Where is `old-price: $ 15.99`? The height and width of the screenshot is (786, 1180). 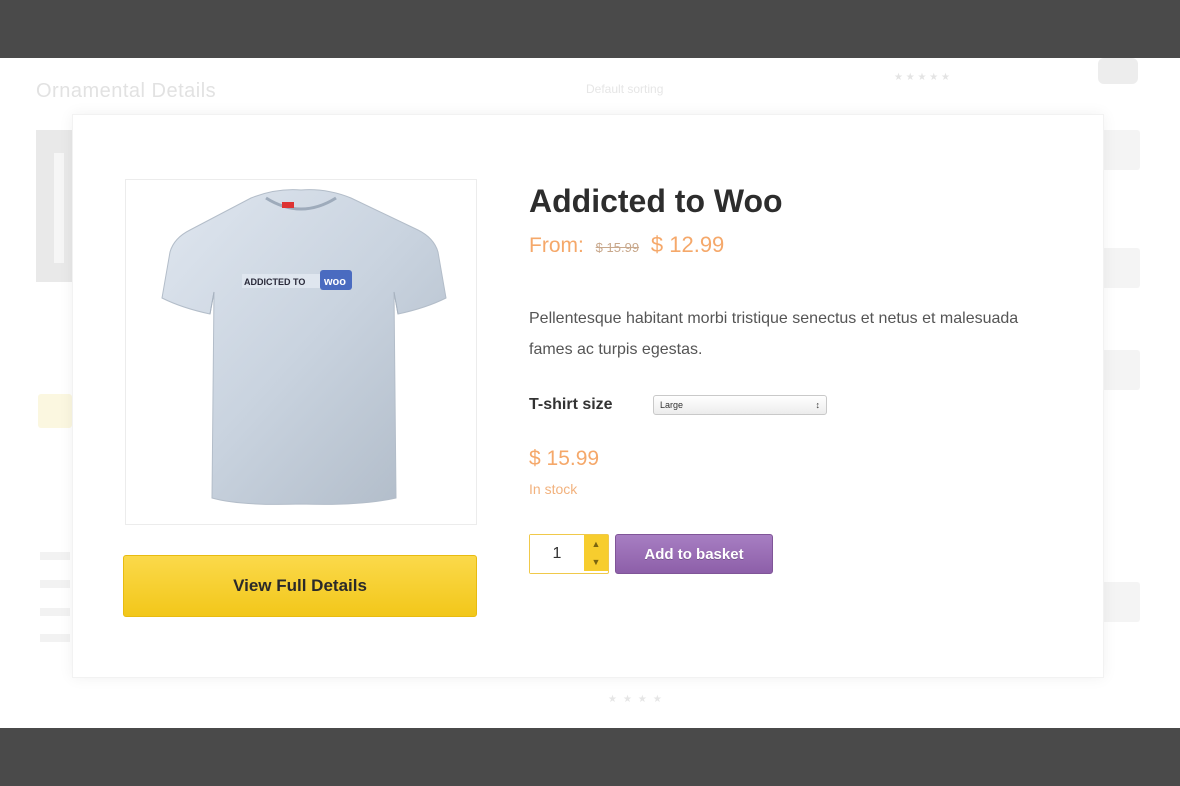 old-price: $ 15.99 is located at coordinates (617, 247).